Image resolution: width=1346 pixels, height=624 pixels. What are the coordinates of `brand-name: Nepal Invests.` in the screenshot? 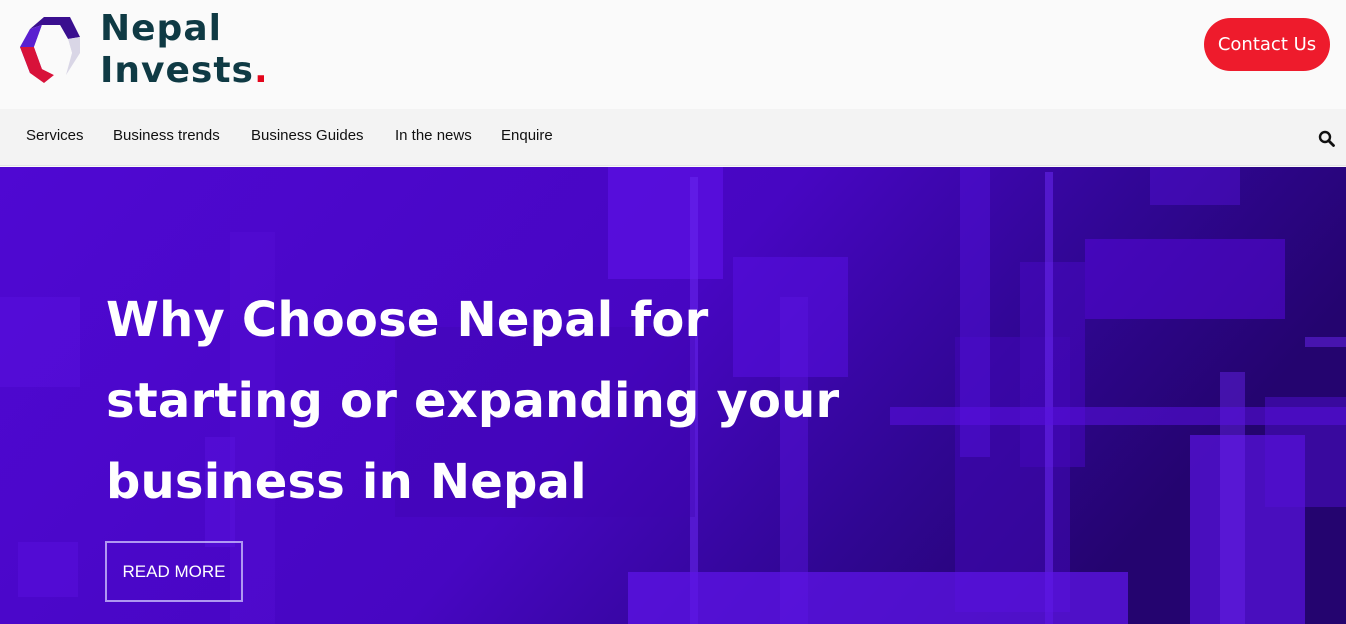 It's located at (184, 50).